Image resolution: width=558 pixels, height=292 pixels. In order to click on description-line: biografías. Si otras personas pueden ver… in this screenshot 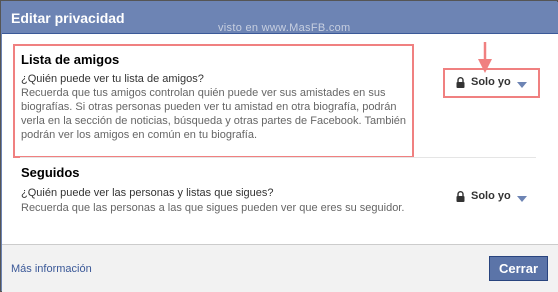, I will do `click(209, 107)`.